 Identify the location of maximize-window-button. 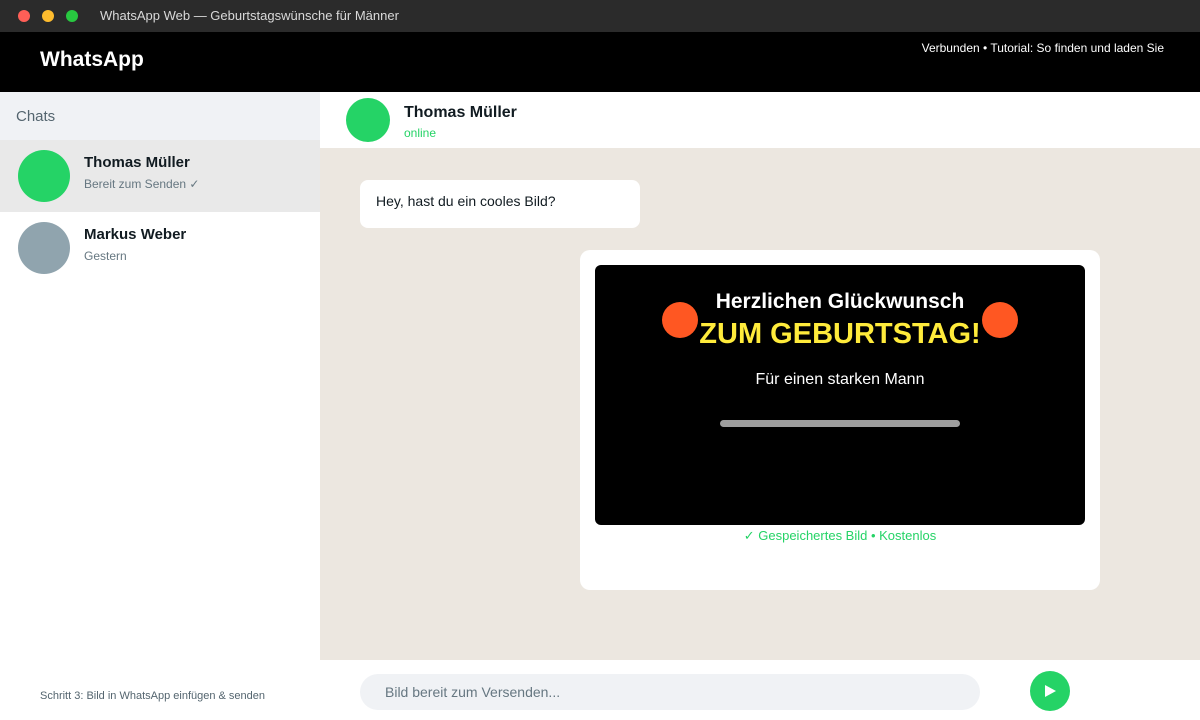
(72, 16).